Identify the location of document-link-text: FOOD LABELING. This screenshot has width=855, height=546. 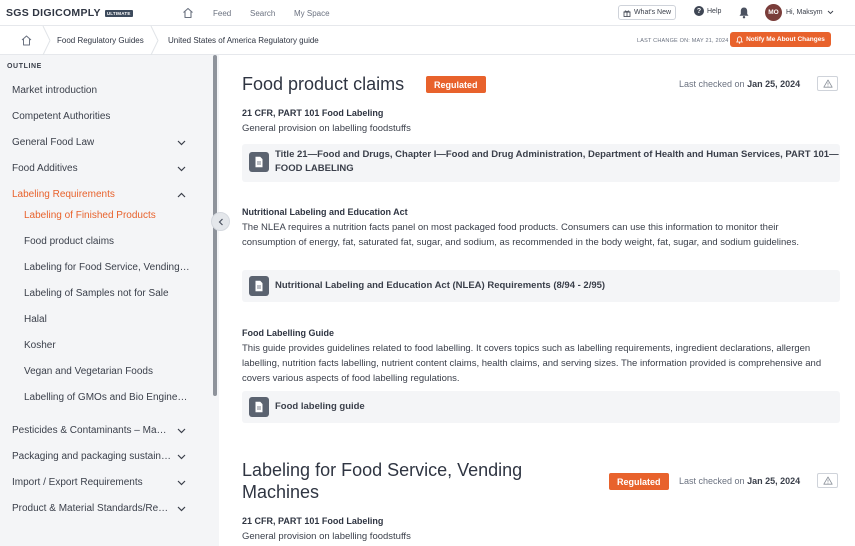
(314, 168).